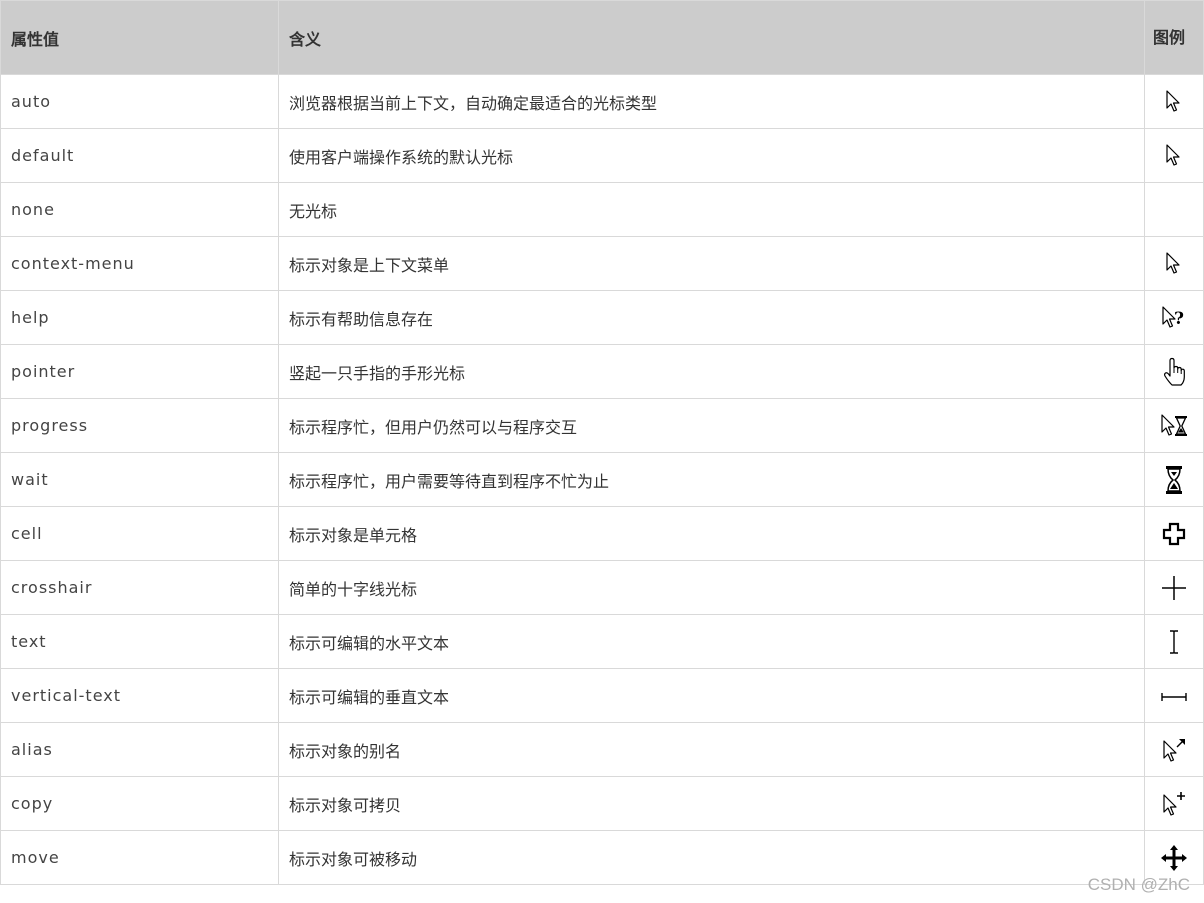 The width and height of the screenshot is (1204, 903). Describe the element at coordinates (1174, 37) in the screenshot. I see `header-icon: 图例` at that location.